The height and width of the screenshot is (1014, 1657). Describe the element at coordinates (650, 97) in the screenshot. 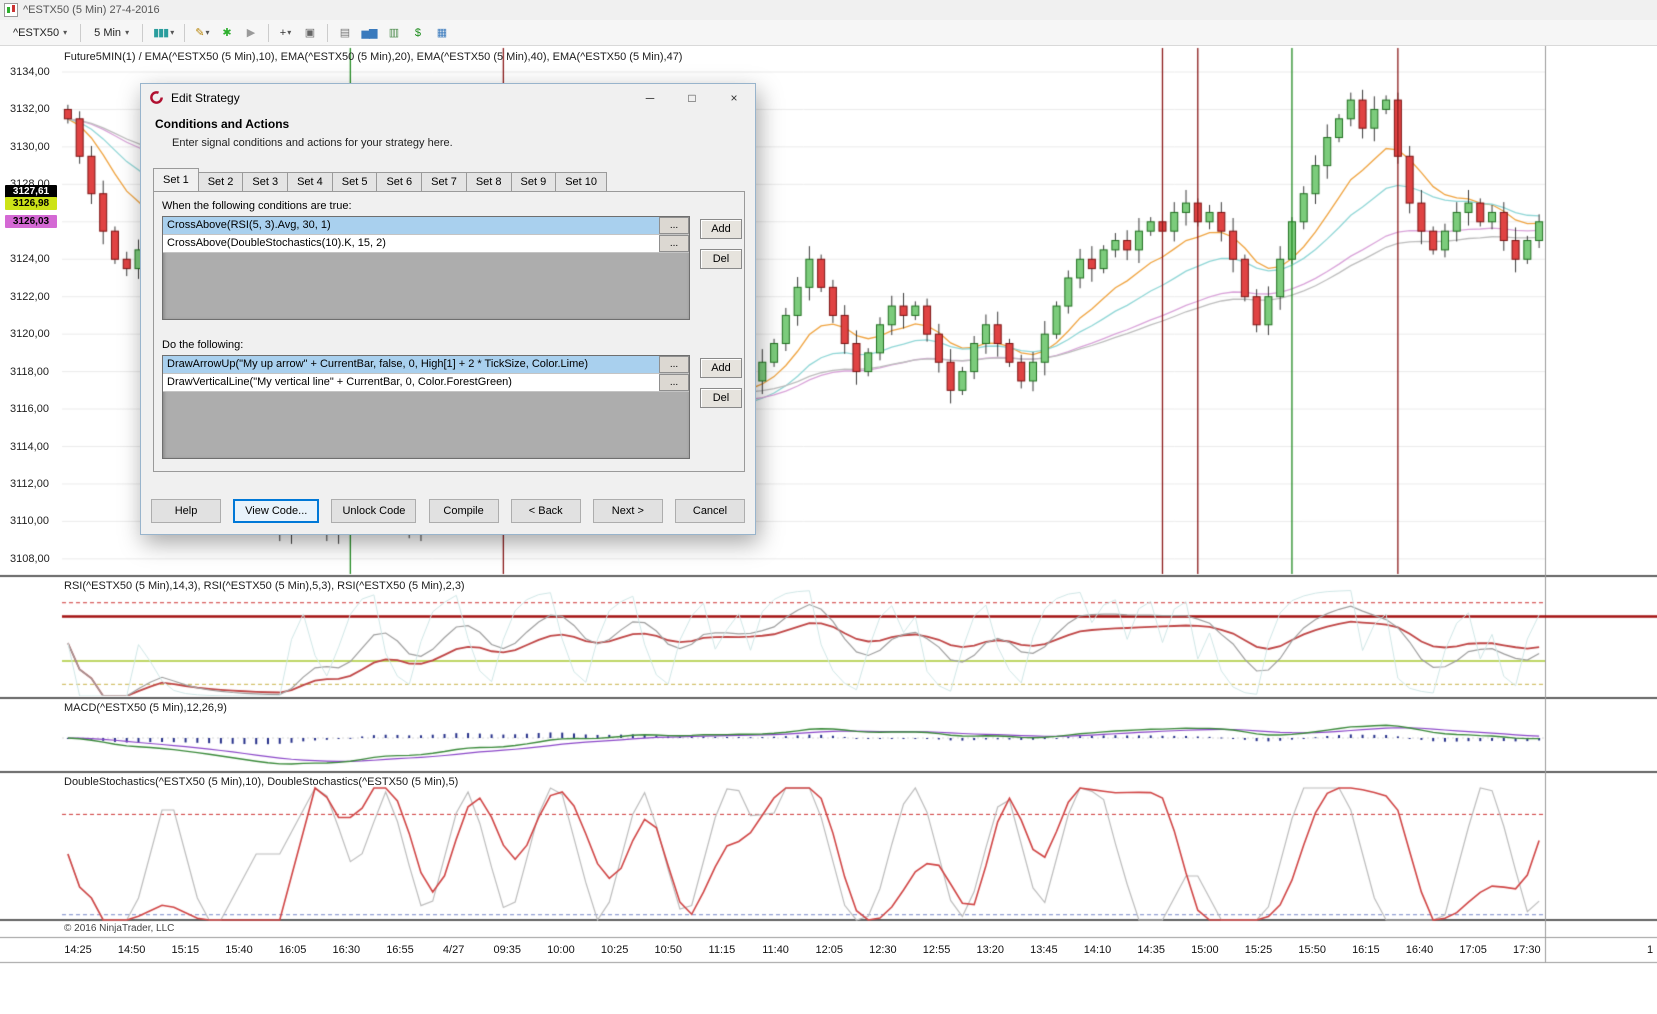

I see `minimize-button: ─` at that location.